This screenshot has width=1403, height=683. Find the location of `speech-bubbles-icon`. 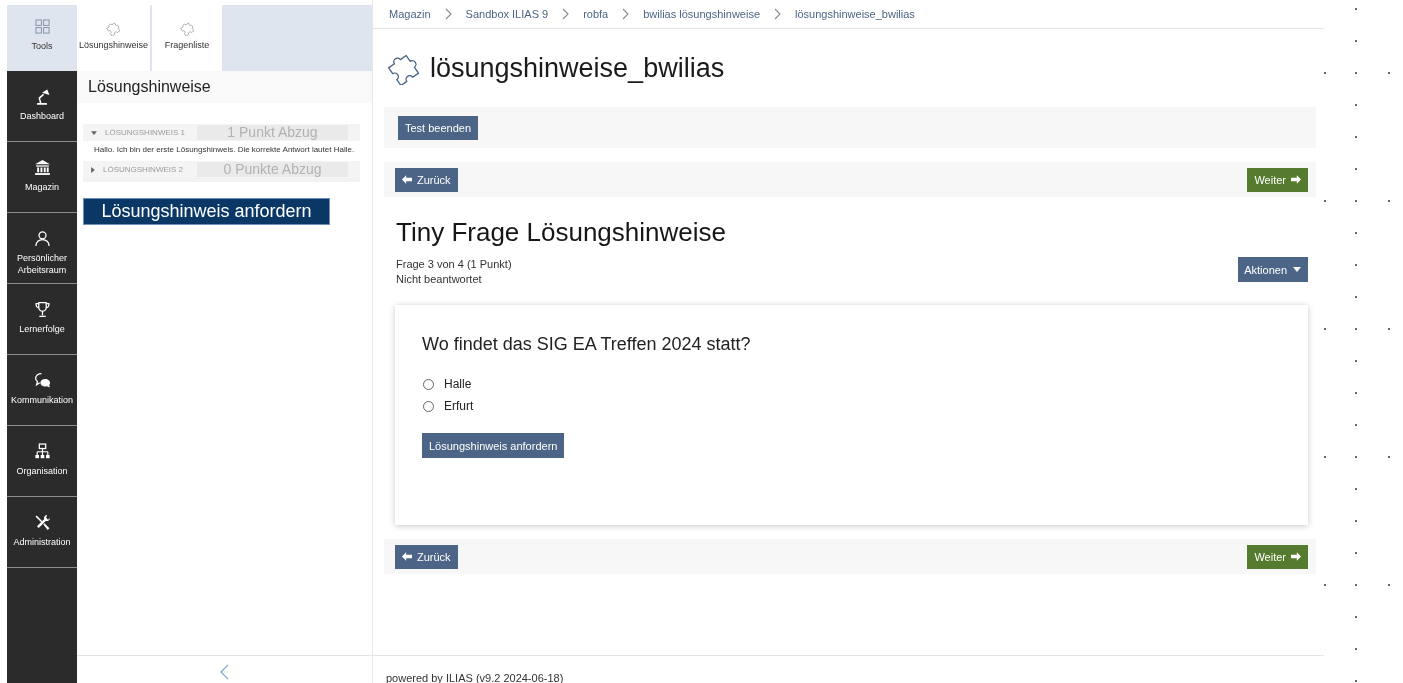

speech-bubbles-icon is located at coordinates (42, 380).